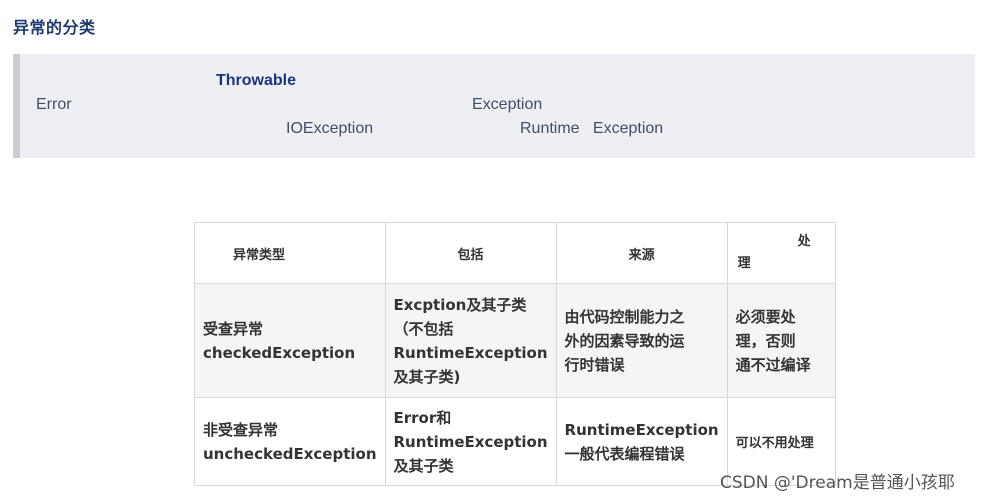  What do you see at coordinates (624, 453) in the screenshot?
I see `cell-text: 一般代表编程错误` at bounding box center [624, 453].